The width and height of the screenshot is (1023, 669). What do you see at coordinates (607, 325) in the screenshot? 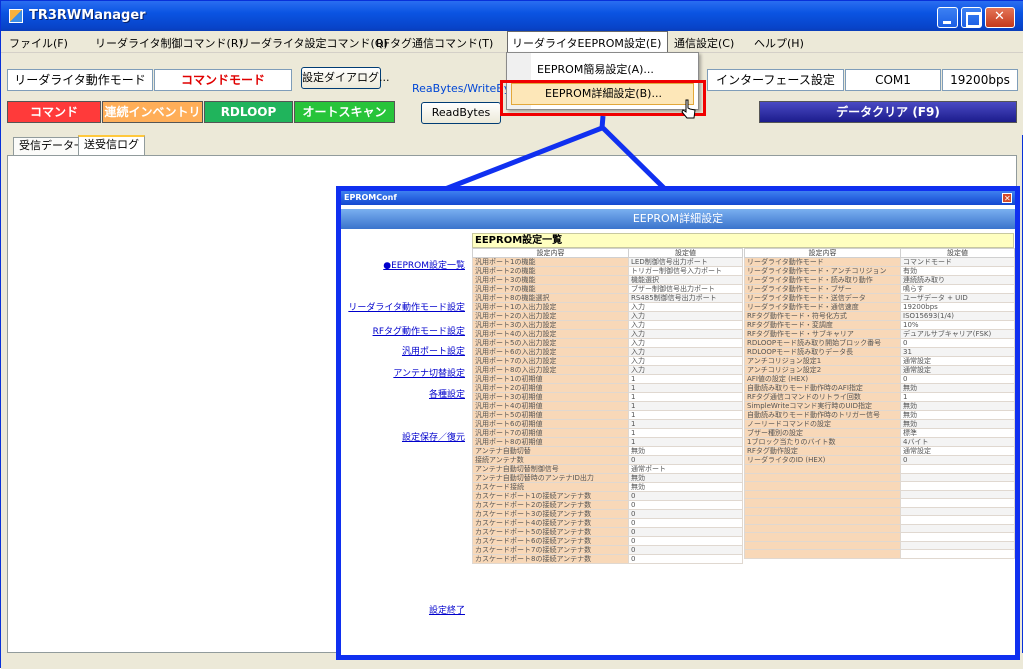
I see `table-row: 汎用ポート3の入出力設定 入力` at bounding box center [607, 325].